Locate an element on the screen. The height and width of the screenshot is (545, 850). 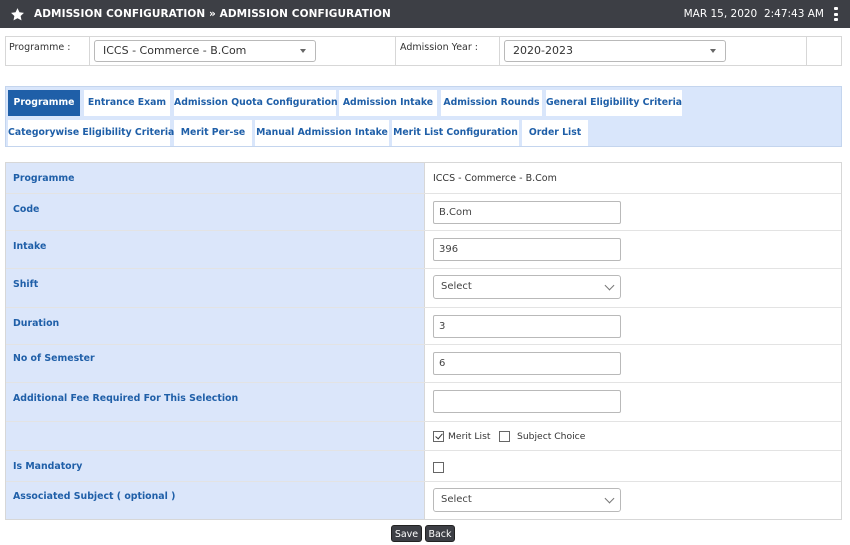
year-selector-label: Admission Year : is located at coordinates (439, 47).